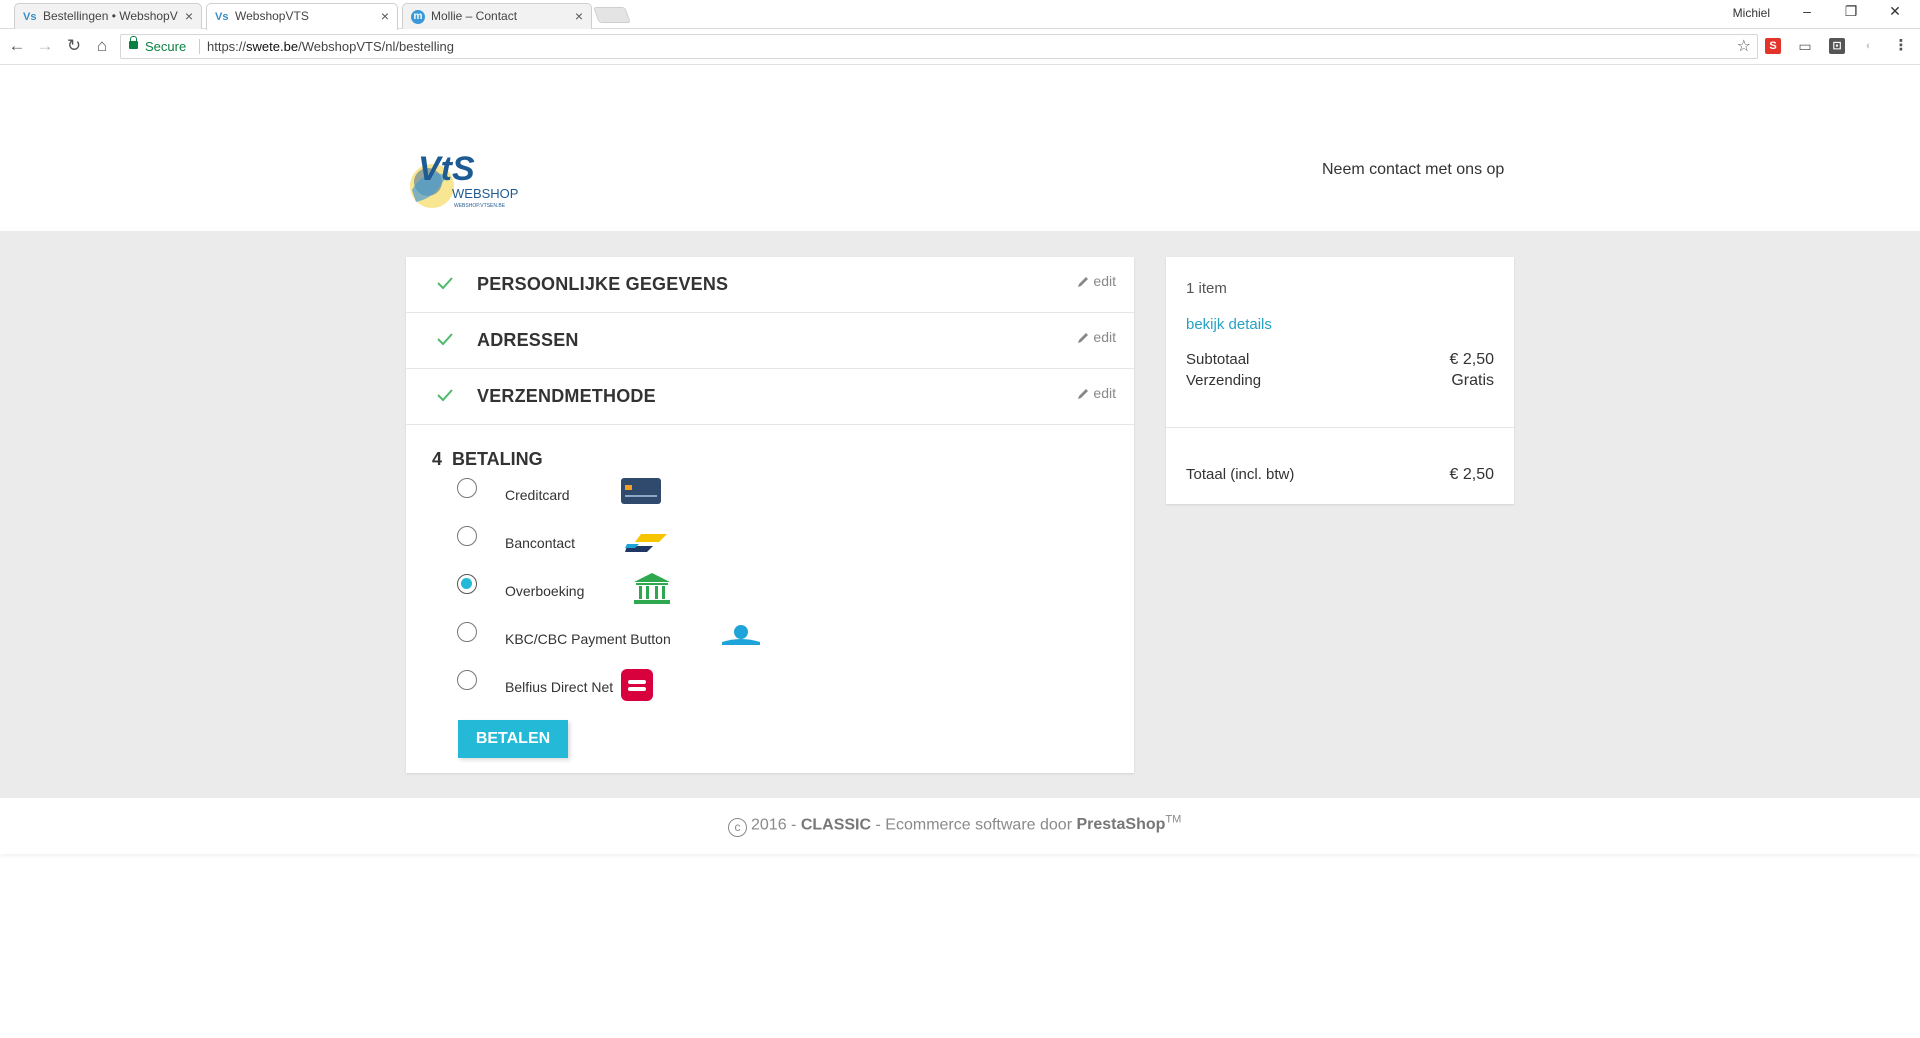 The width and height of the screenshot is (1920, 1038). I want to click on creditcard-icon, so click(641, 491).